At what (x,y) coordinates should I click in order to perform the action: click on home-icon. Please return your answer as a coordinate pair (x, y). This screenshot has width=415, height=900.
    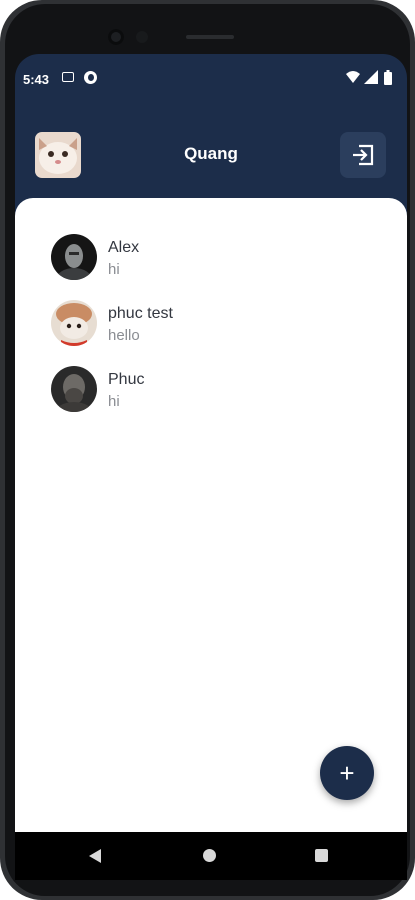
    Looking at the image, I should click on (209, 855).